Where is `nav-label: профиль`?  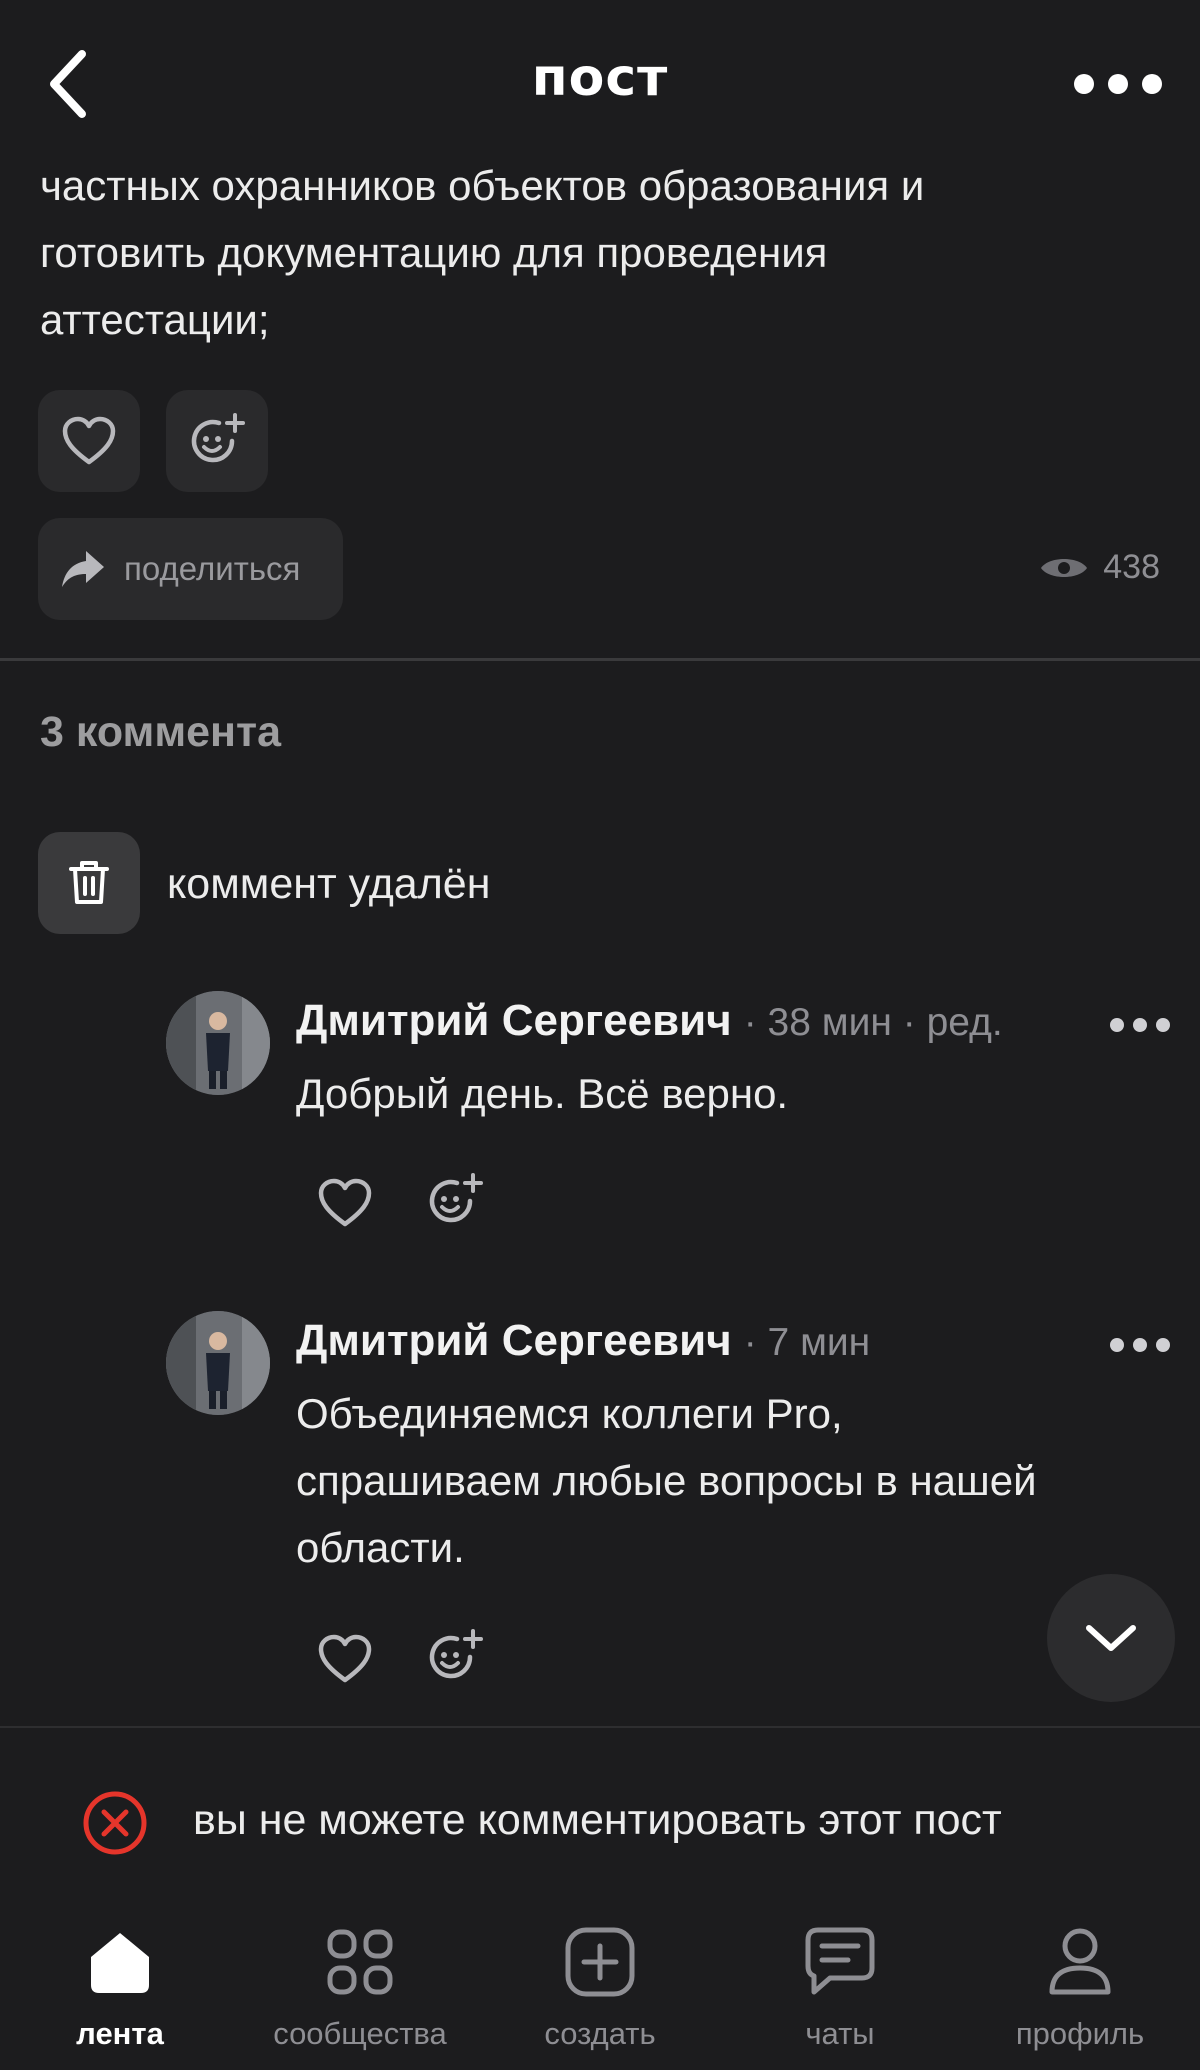 nav-label: профиль is located at coordinates (1080, 2033).